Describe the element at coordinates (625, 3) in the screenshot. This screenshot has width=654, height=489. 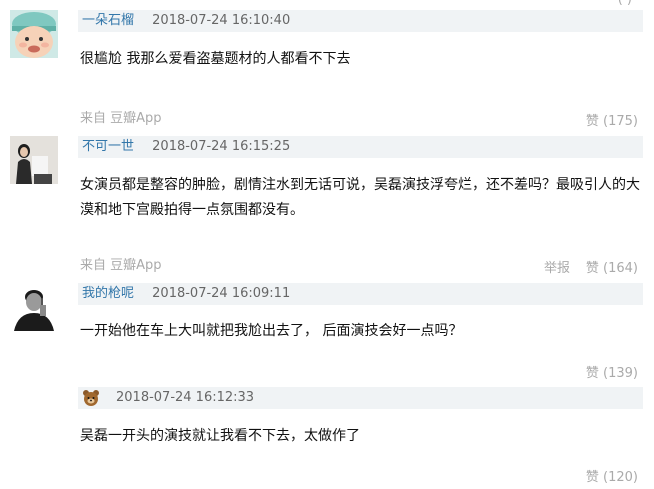
I see `partial-vote-count: ( )` at that location.